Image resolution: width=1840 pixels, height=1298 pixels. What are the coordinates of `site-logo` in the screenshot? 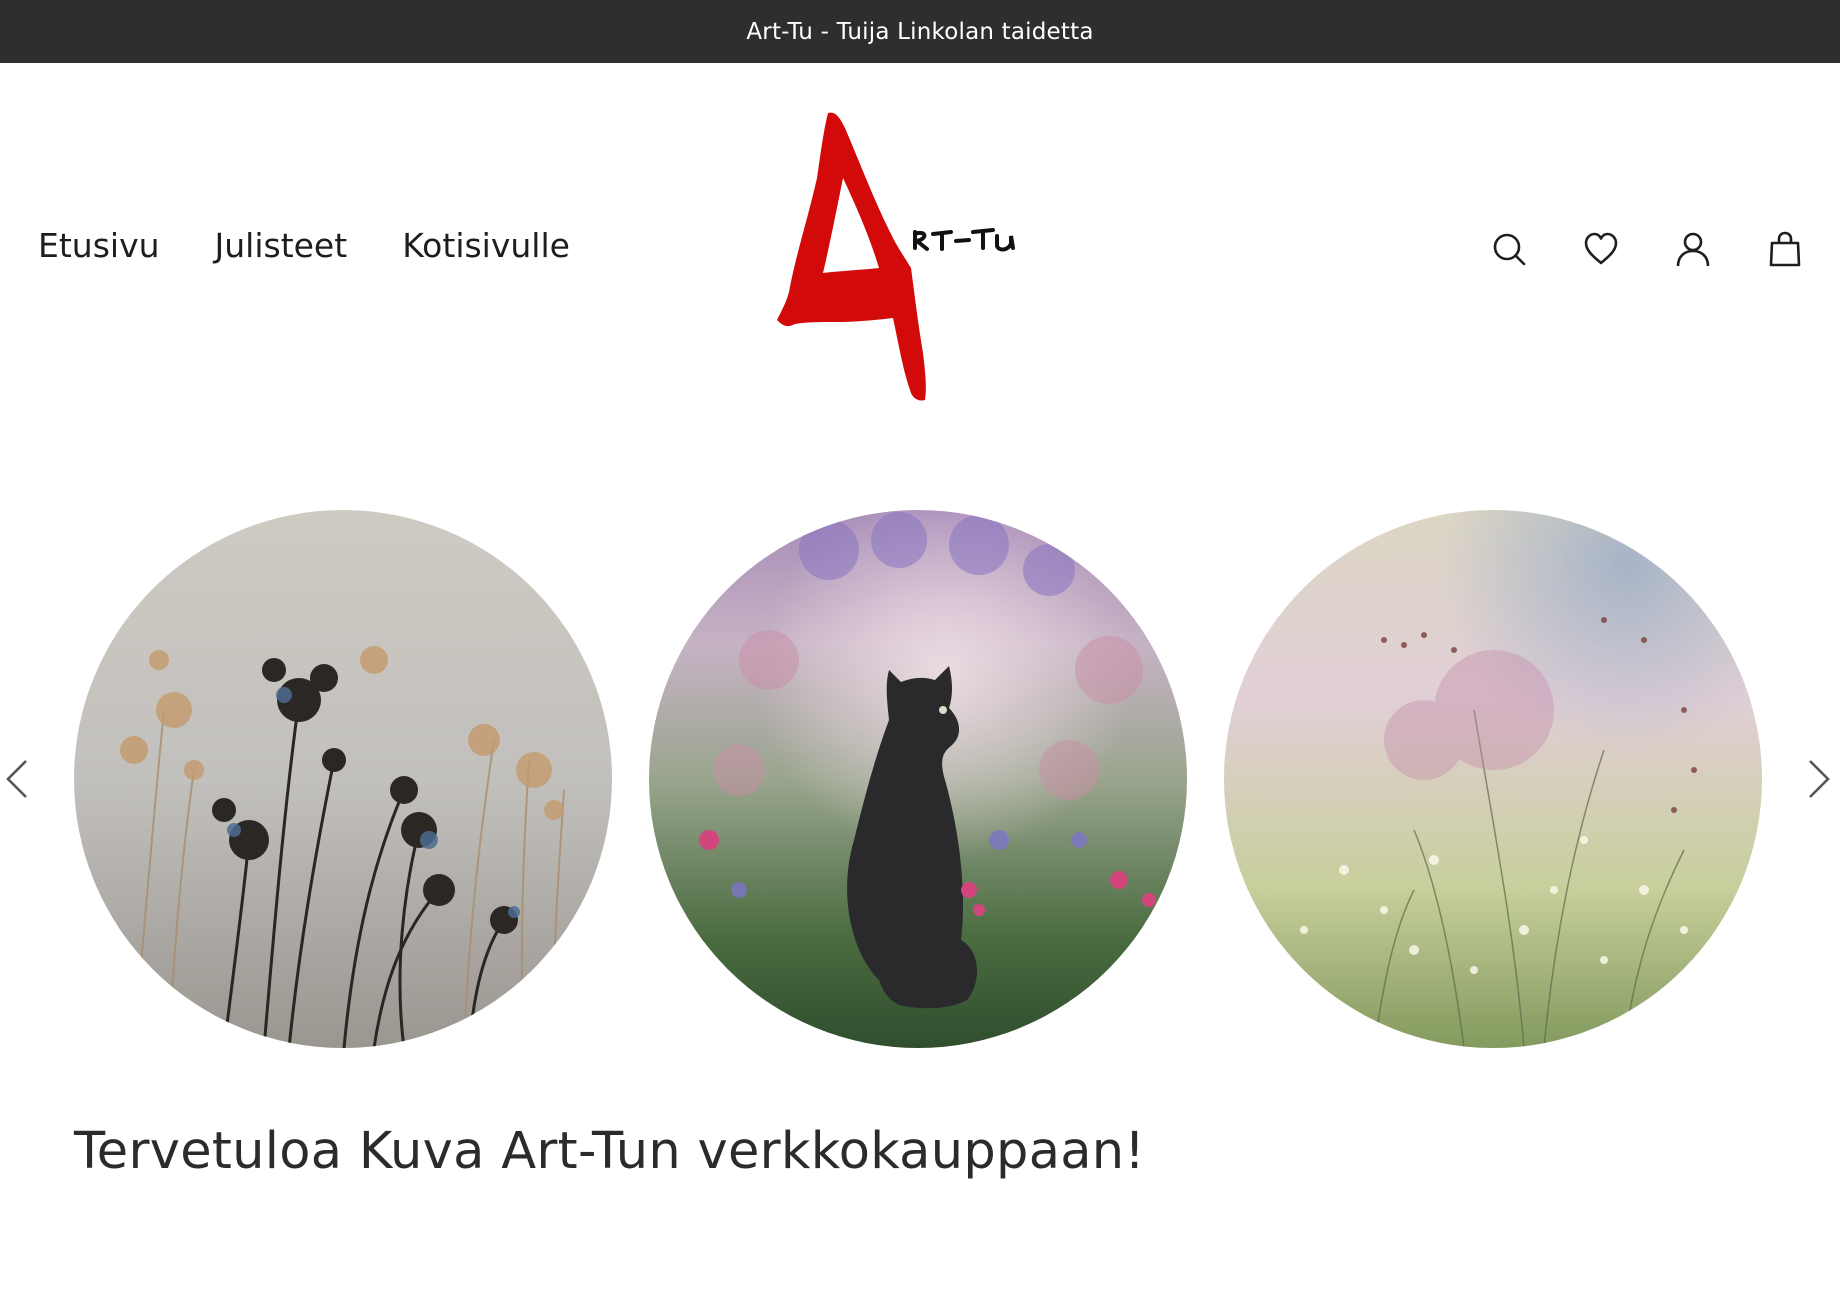 It's located at (925, 255).